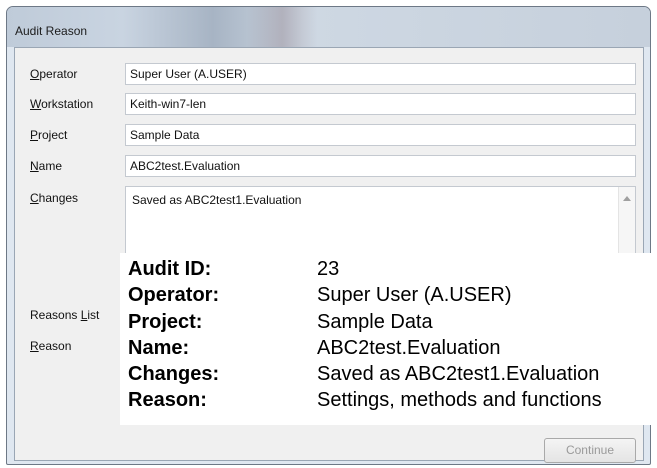  Describe the element at coordinates (328, 27) in the screenshot. I see `title-bar: Audit Reason` at that location.